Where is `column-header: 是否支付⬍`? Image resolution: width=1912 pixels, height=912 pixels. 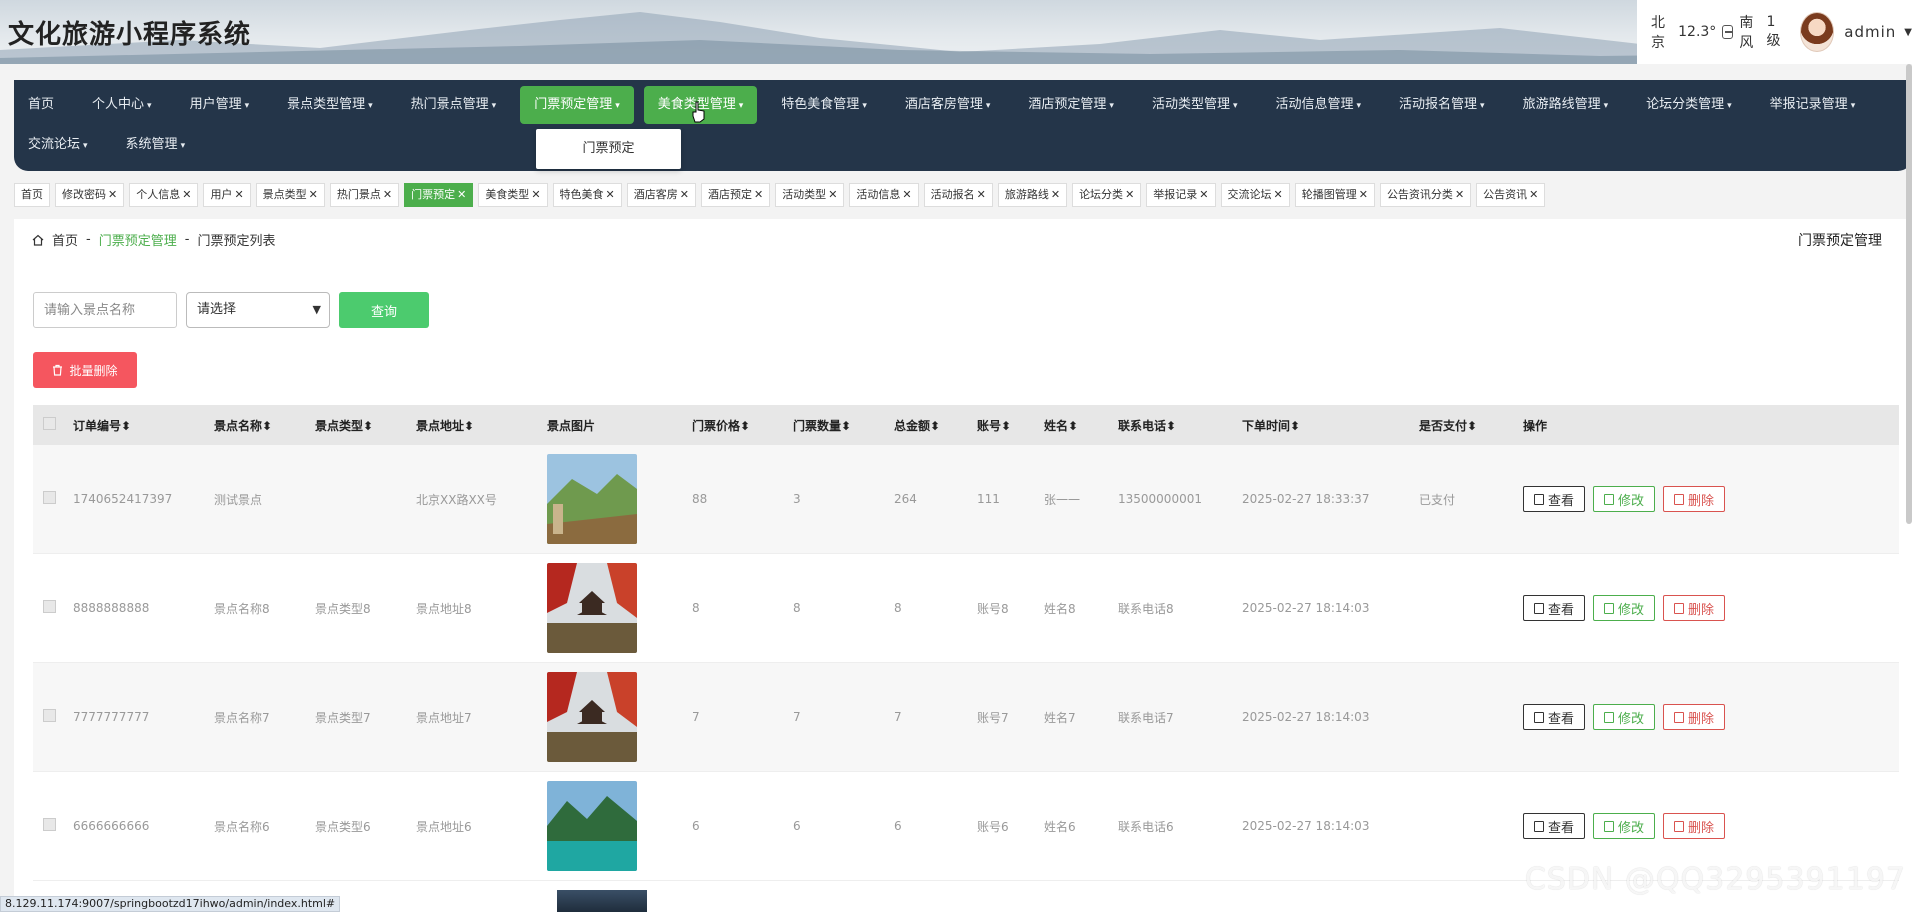
column-header: 是否支付⬍ is located at coordinates (1469, 425).